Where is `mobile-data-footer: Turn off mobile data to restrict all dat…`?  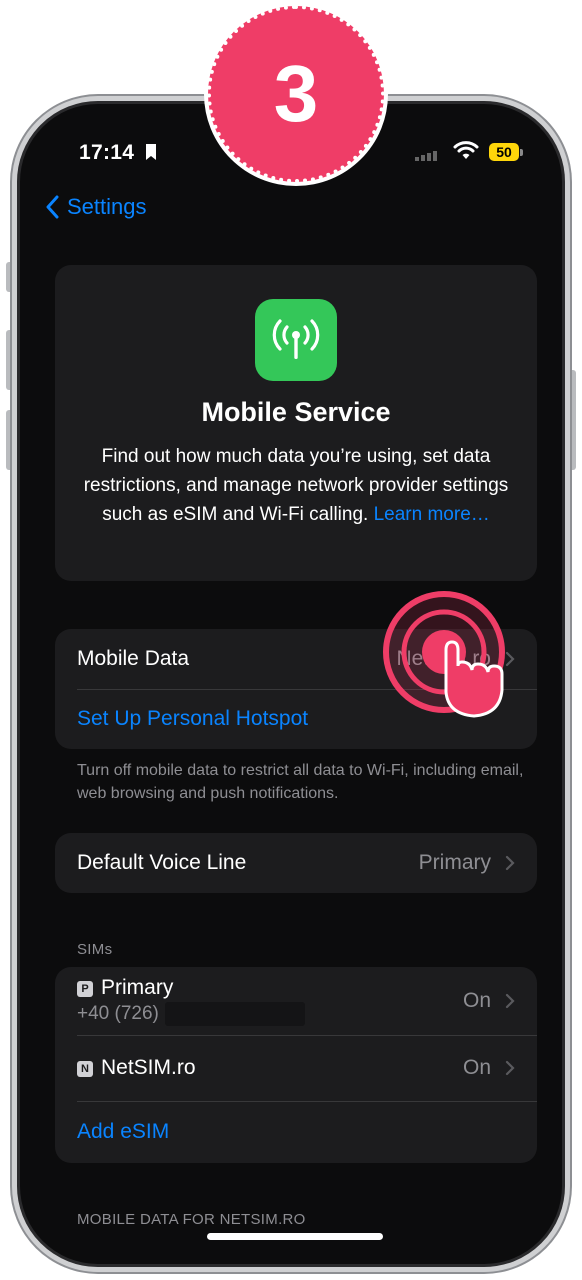 mobile-data-footer: Turn off mobile data to restrict all dat… is located at coordinates (300, 782).